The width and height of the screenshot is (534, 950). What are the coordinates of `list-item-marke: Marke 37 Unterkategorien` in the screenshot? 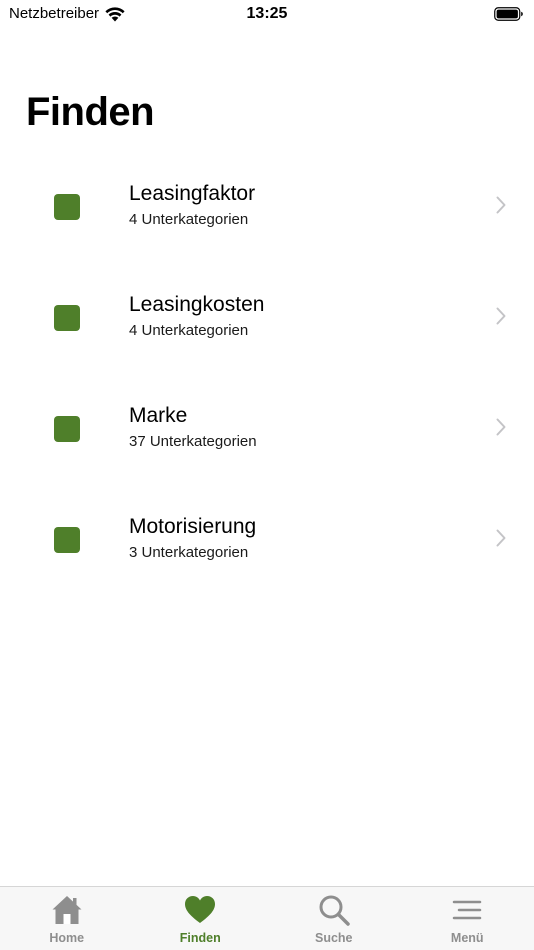 It's located at (267, 427).